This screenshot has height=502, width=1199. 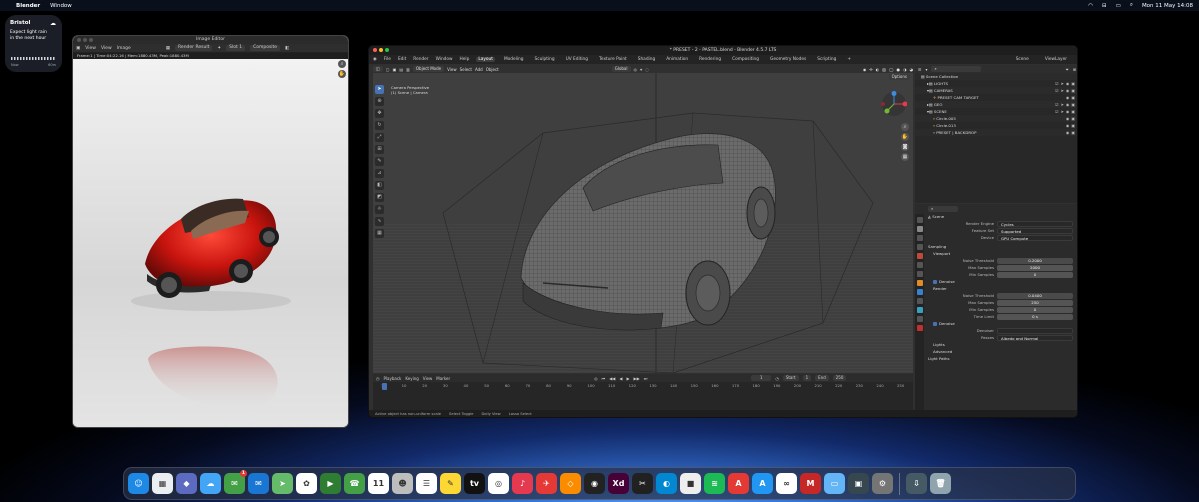 I want to click on teams-icon: ◎, so click(x=498, y=483).